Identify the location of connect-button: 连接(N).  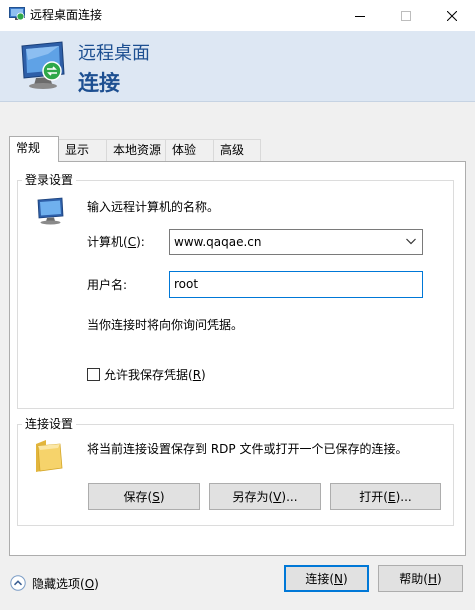
(326, 578).